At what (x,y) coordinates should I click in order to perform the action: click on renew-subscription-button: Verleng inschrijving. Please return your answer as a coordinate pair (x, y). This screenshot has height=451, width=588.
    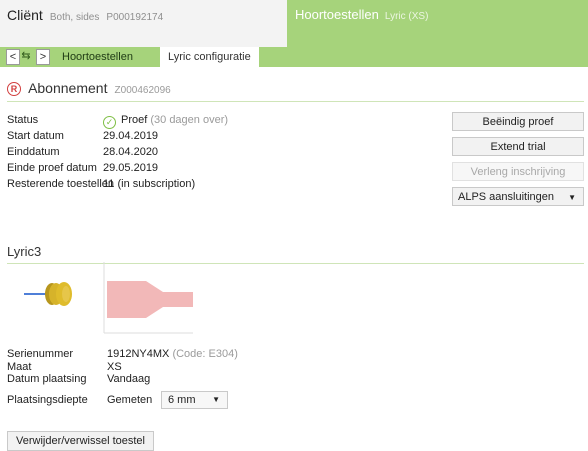
    Looking at the image, I should click on (518, 171).